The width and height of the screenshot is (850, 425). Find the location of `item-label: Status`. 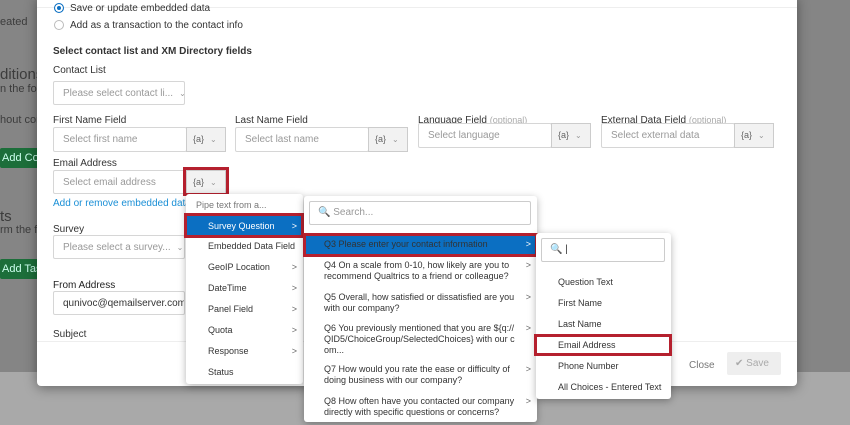

item-label: Status is located at coordinates (221, 372).